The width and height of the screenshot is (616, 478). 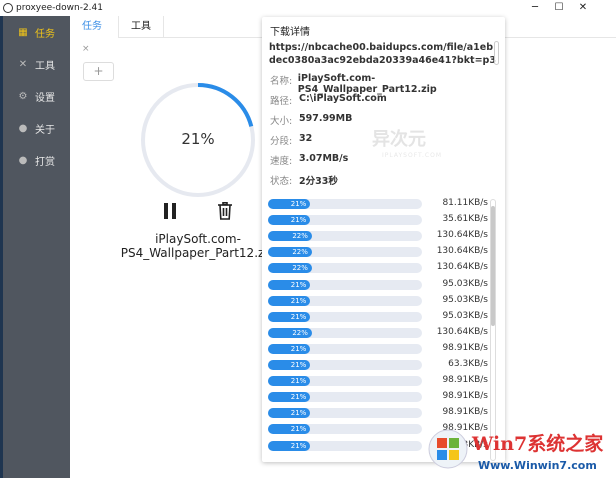 What do you see at coordinates (35, 247) in the screenshot?
I see `sidebar: ▦ 任务 ✕ 工具 ⚙ 设置 ● 关于 ● 打赏` at bounding box center [35, 247].